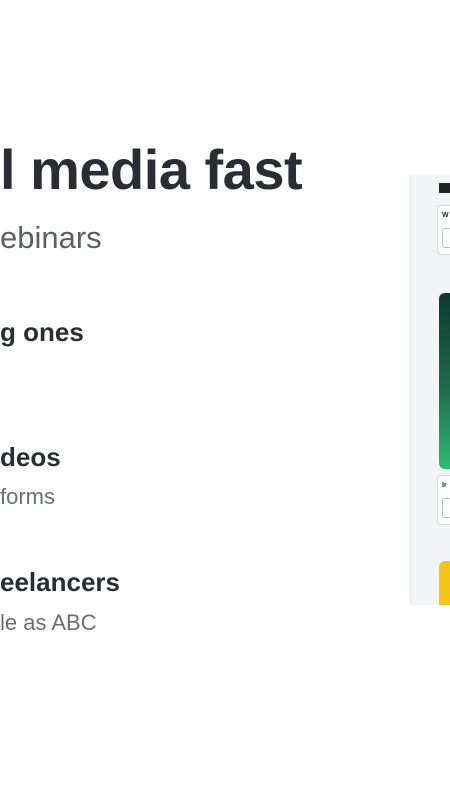  I want to click on preview-highlight-block, so click(444, 583).